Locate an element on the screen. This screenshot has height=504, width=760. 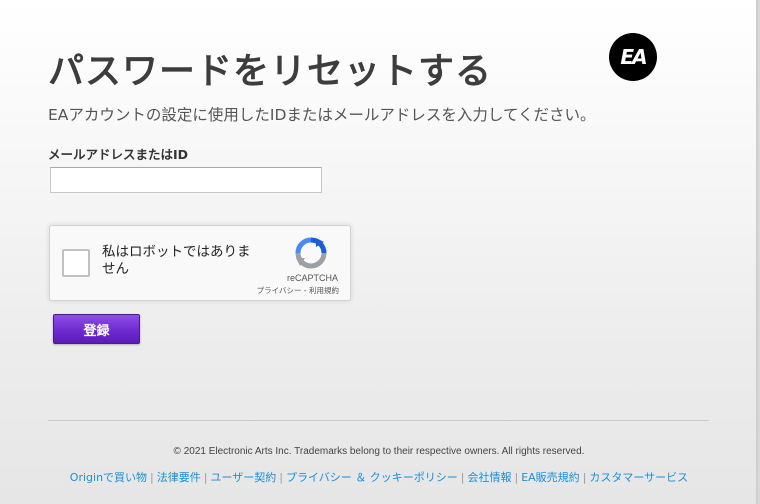
ea-logo-text: EA is located at coordinates (633, 57).